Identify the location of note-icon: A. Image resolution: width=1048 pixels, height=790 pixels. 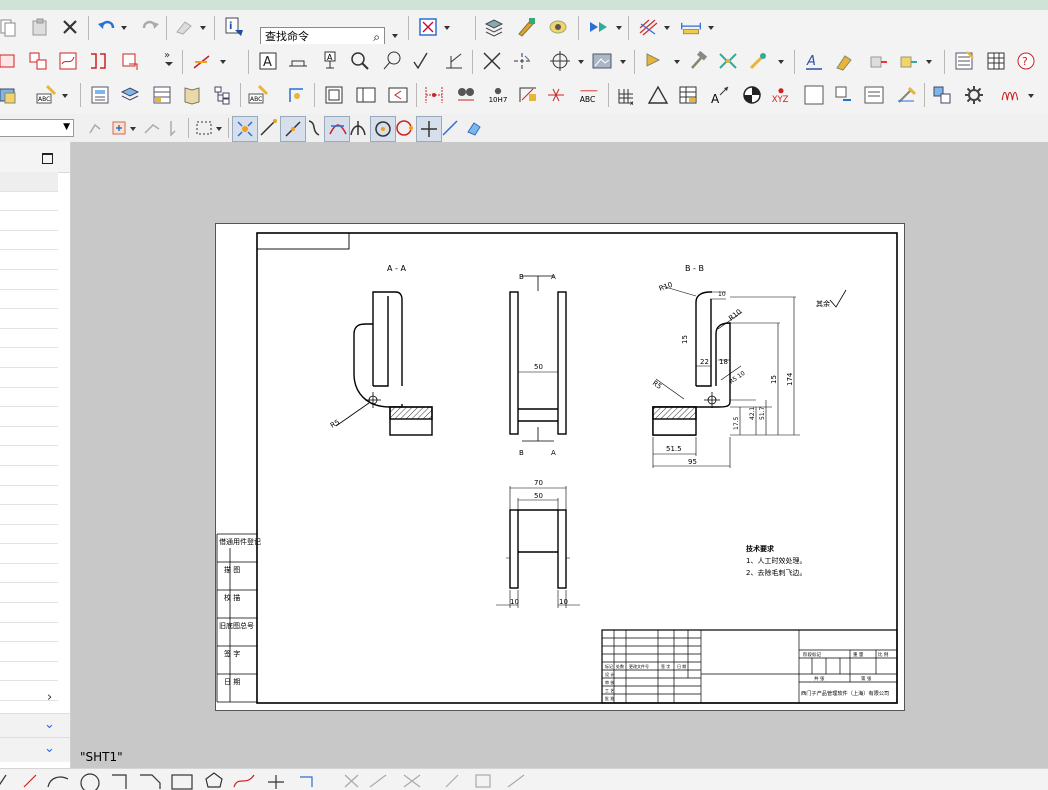
(268, 61).